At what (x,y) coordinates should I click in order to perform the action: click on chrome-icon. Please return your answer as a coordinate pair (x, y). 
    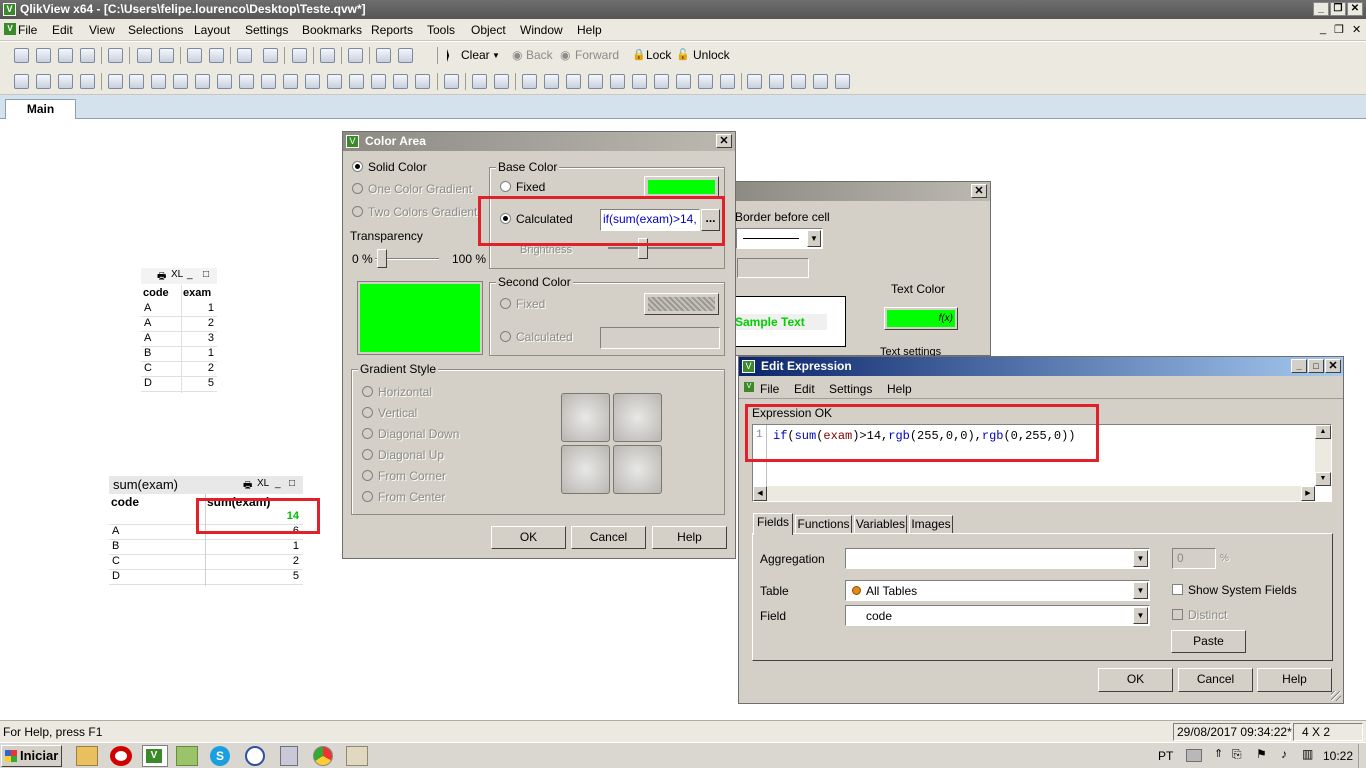
    Looking at the image, I should click on (323, 756).